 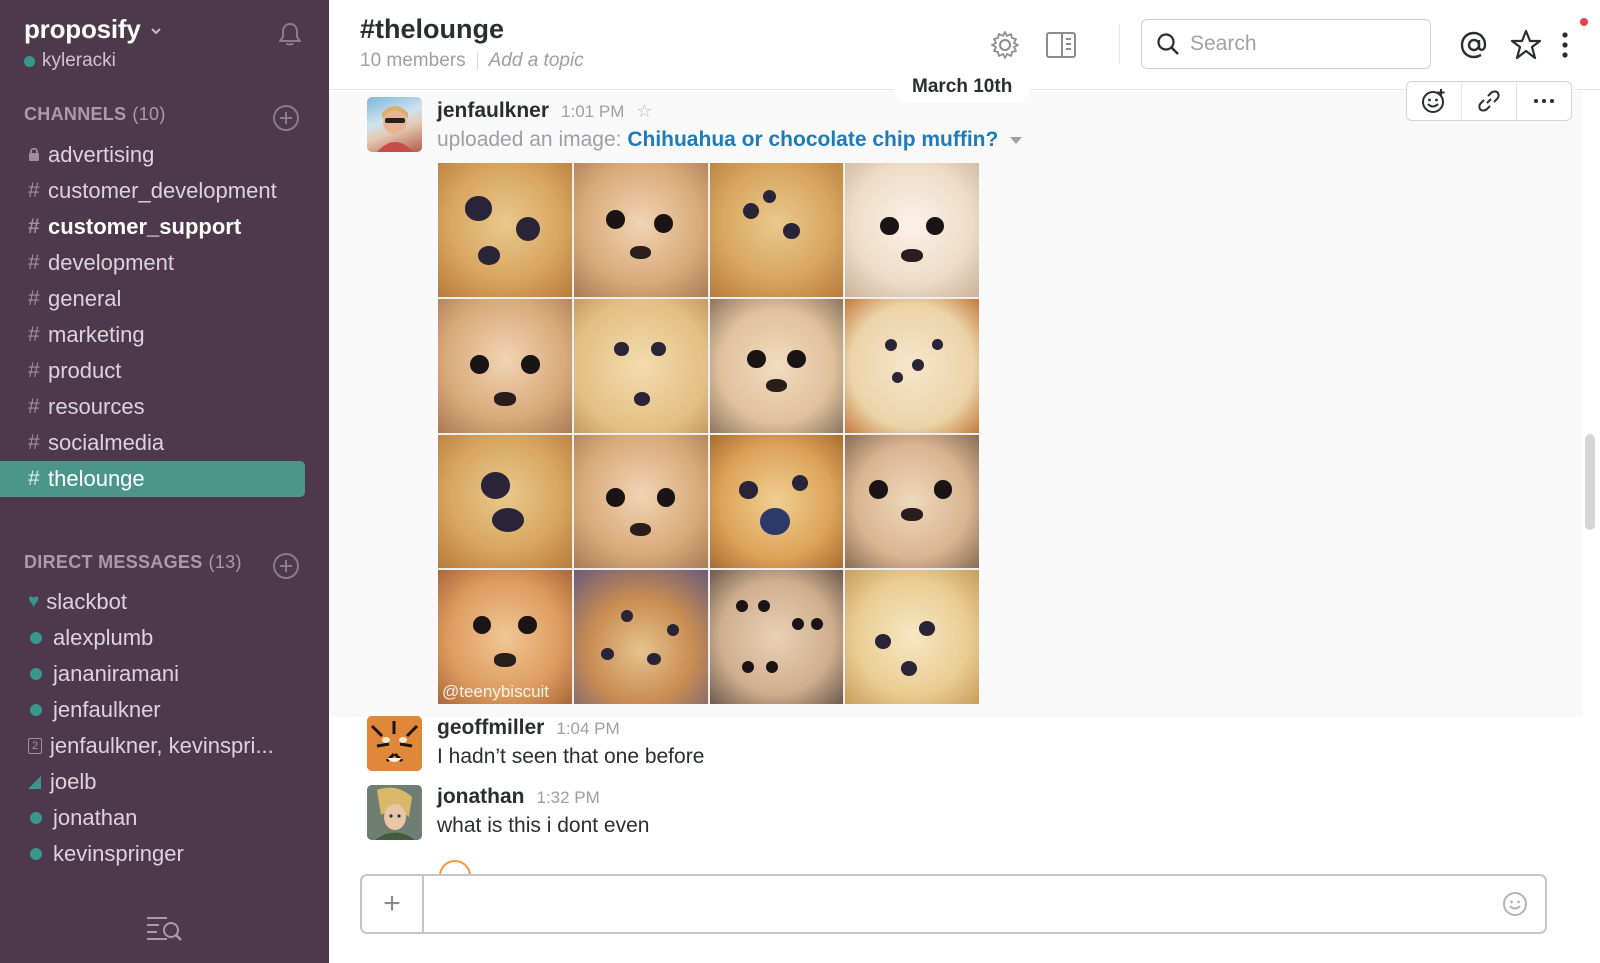 I want to click on current-user: kyleracki, so click(x=70, y=61).